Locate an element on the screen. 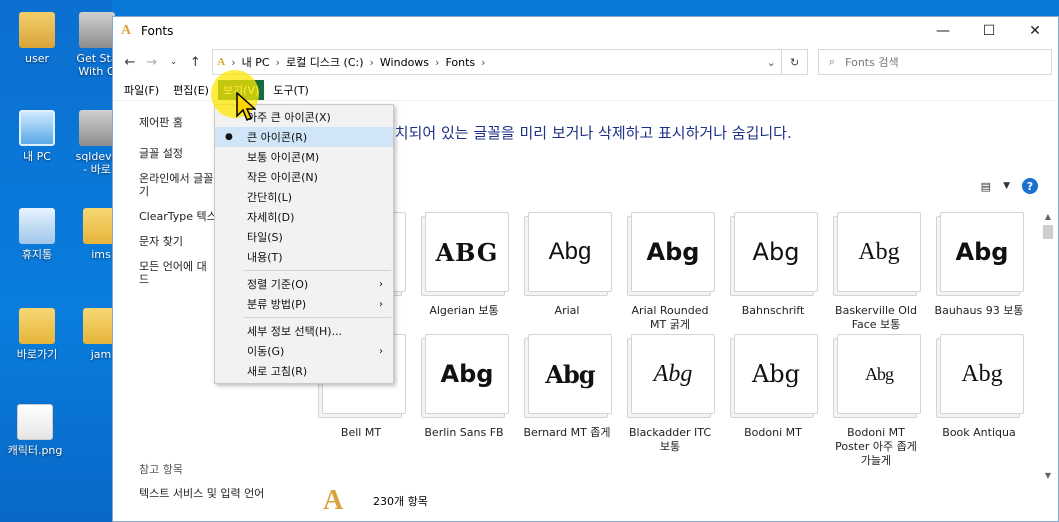 The height and width of the screenshot is (522, 1059). window-title: Fonts is located at coordinates (157, 31).